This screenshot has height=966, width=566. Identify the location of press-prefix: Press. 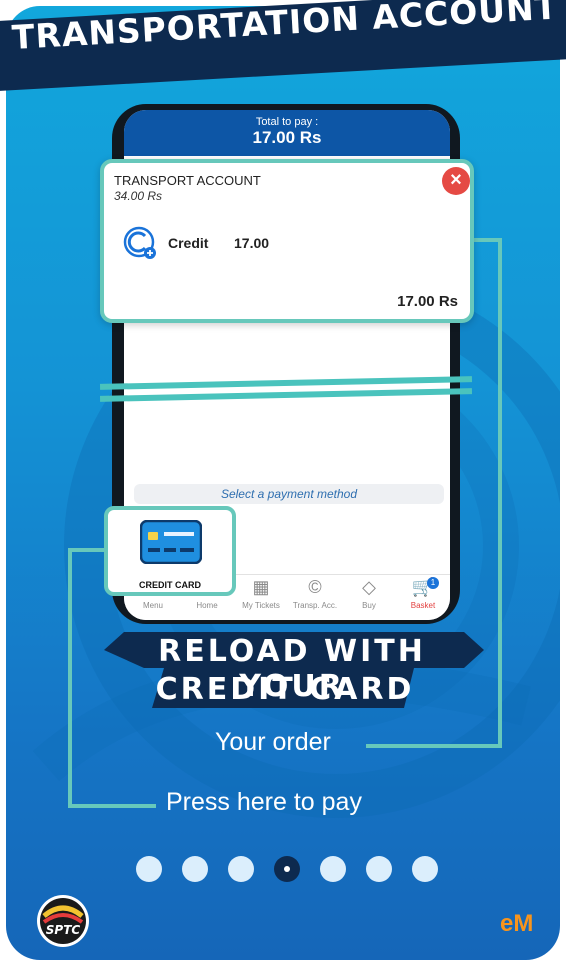
(201, 802).